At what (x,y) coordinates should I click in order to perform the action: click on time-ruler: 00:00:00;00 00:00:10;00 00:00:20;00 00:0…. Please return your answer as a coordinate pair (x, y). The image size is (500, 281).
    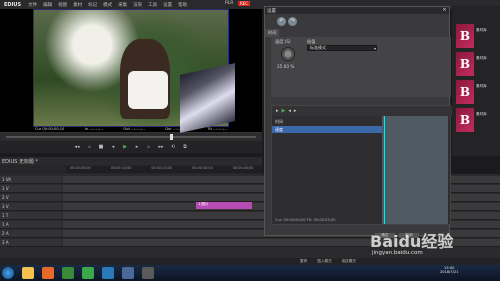
    Looking at the image, I should click on (164, 169).